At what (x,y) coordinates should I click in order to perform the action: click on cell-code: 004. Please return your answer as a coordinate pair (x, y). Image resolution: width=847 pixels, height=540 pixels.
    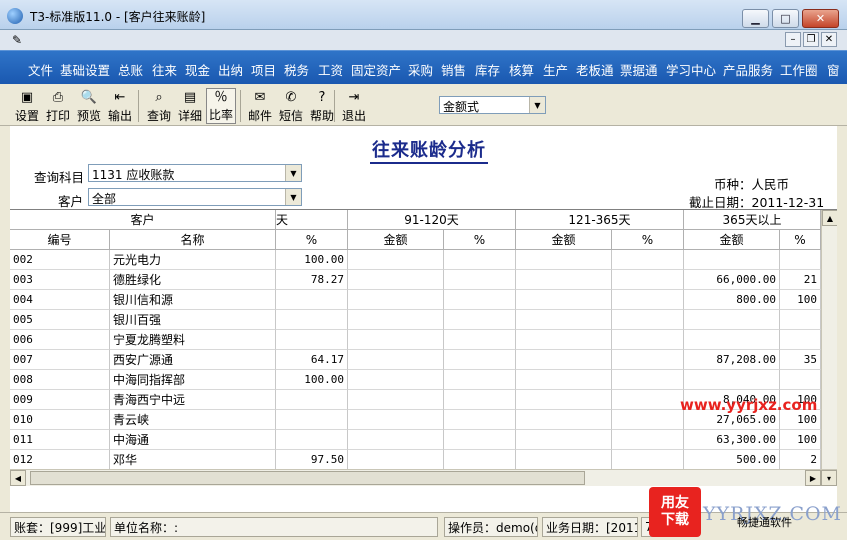
    Looking at the image, I should click on (60, 300).